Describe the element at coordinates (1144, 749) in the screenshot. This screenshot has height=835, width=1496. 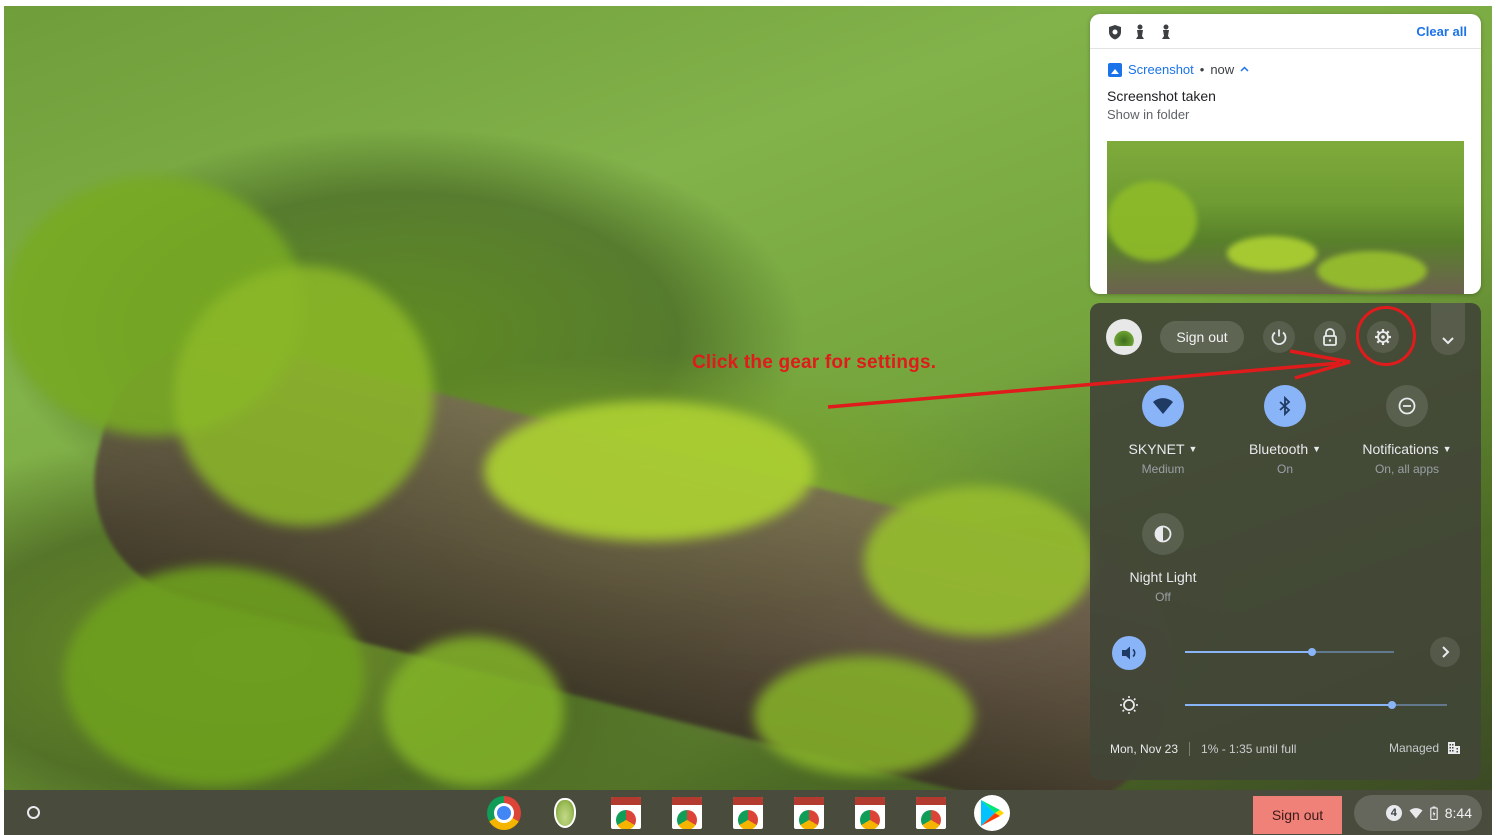
I see `date-label: Mon, Nov 23` at that location.